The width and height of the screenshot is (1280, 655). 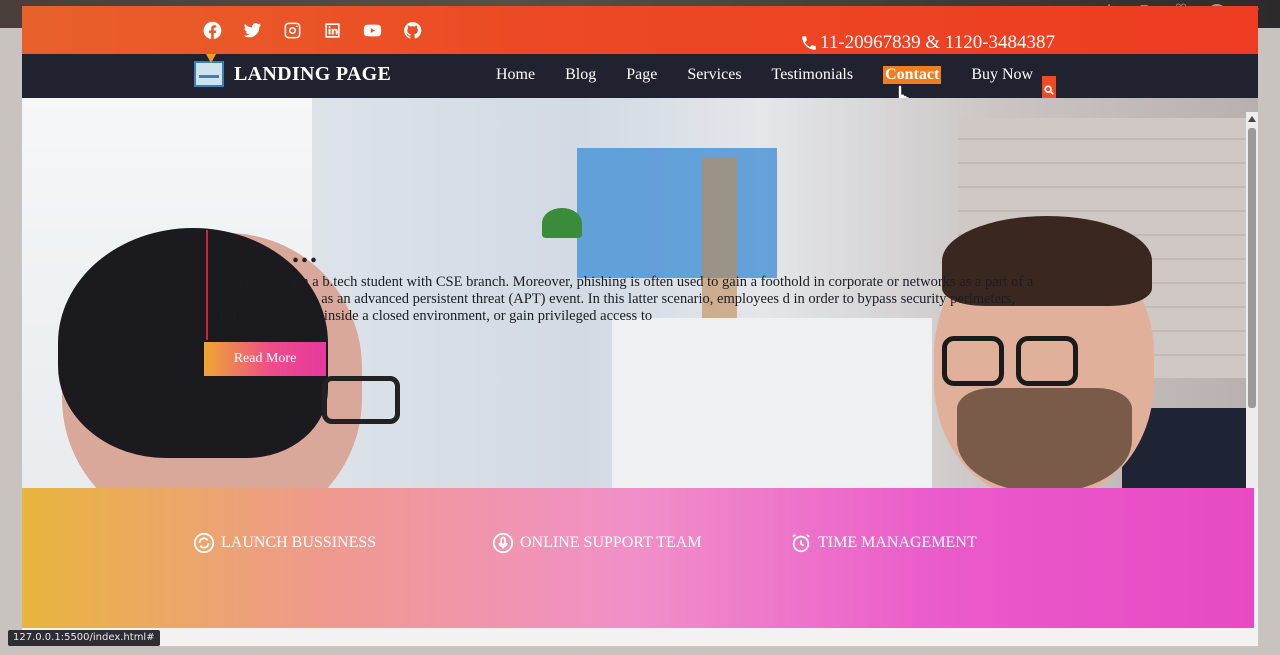 What do you see at coordinates (412, 30) in the screenshot?
I see `github-icon` at bounding box center [412, 30].